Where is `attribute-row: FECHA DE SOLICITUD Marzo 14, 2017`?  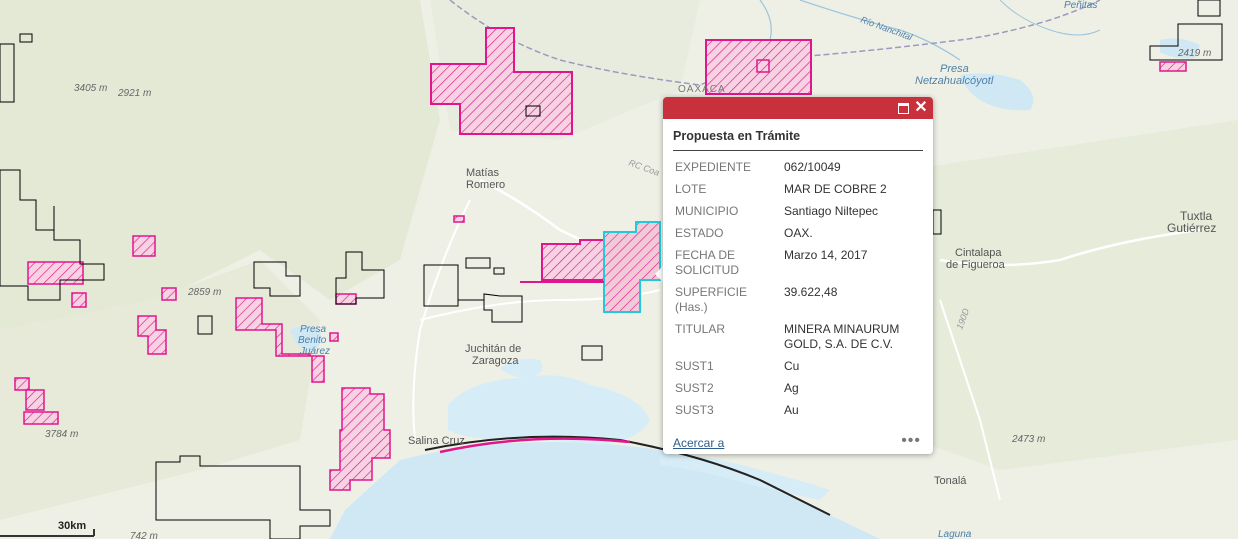 attribute-row: FECHA DE SOLICITUD Marzo 14, 2017 is located at coordinates (798, 263).